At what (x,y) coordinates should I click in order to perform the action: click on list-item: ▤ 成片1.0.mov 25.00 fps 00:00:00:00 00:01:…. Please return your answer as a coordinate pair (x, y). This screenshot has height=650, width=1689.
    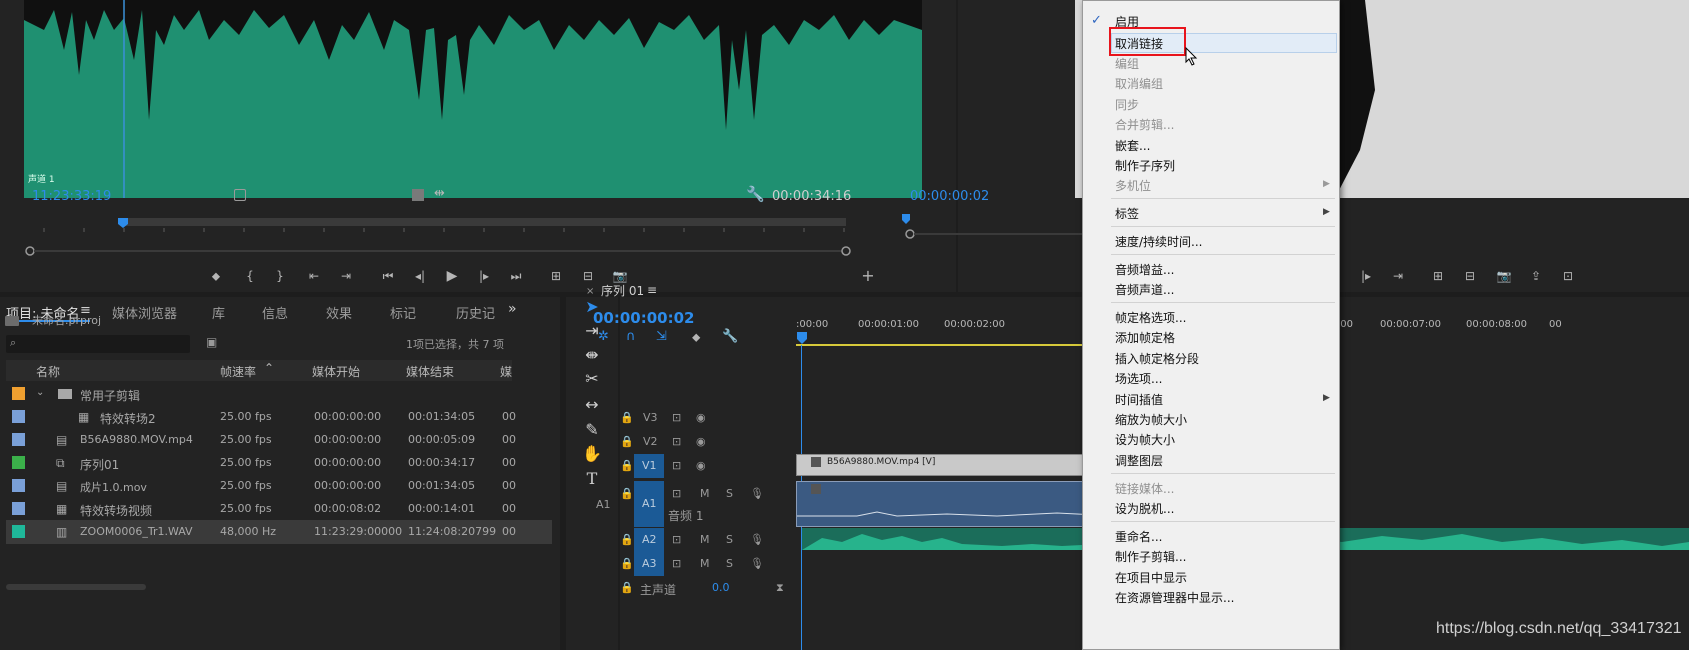
    Looking at the image, I should click on (279, 486).